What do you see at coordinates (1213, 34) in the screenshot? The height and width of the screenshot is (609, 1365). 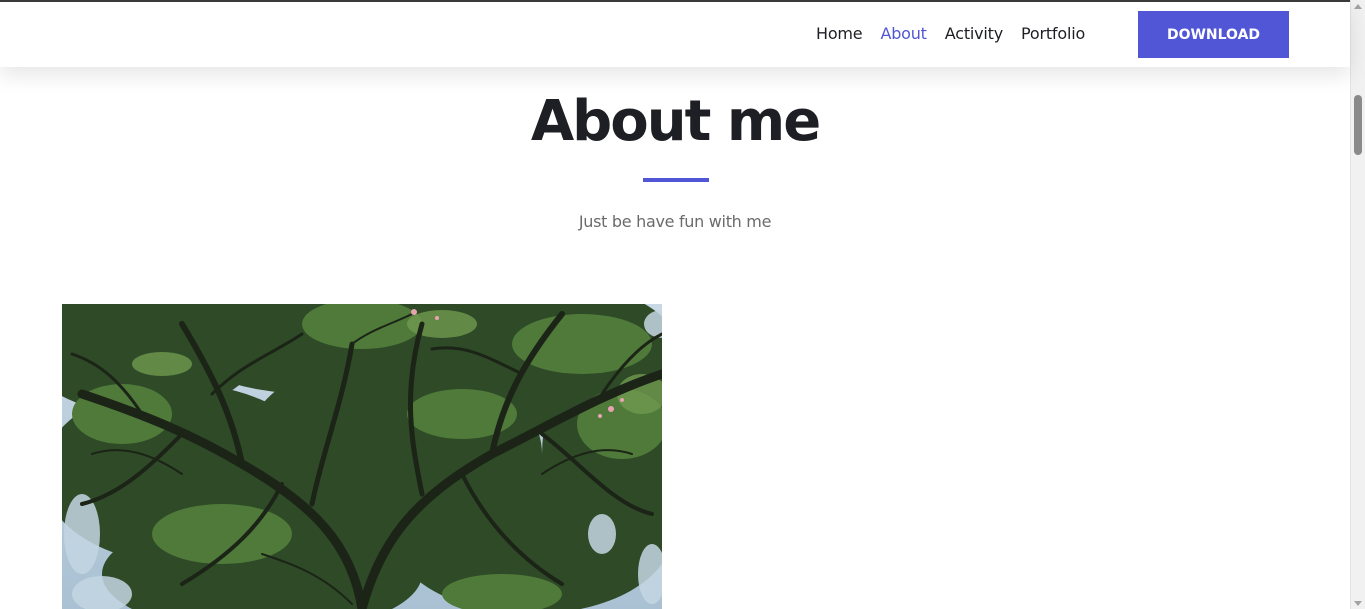 I see `download-button: DOWNLOAD` at bounding box center [1213, 34].